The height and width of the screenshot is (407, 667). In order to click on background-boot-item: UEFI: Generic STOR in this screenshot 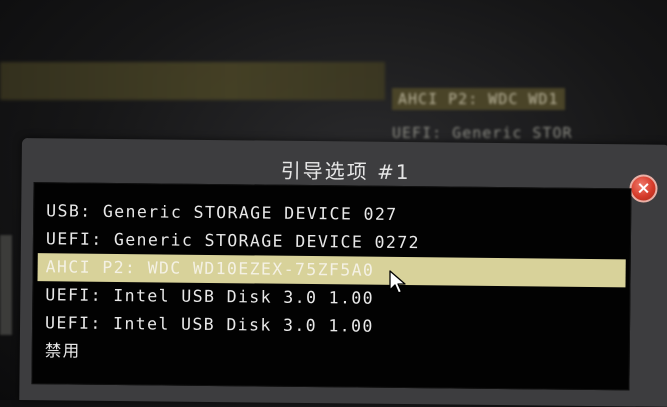, I will do `click(482, 133)`.